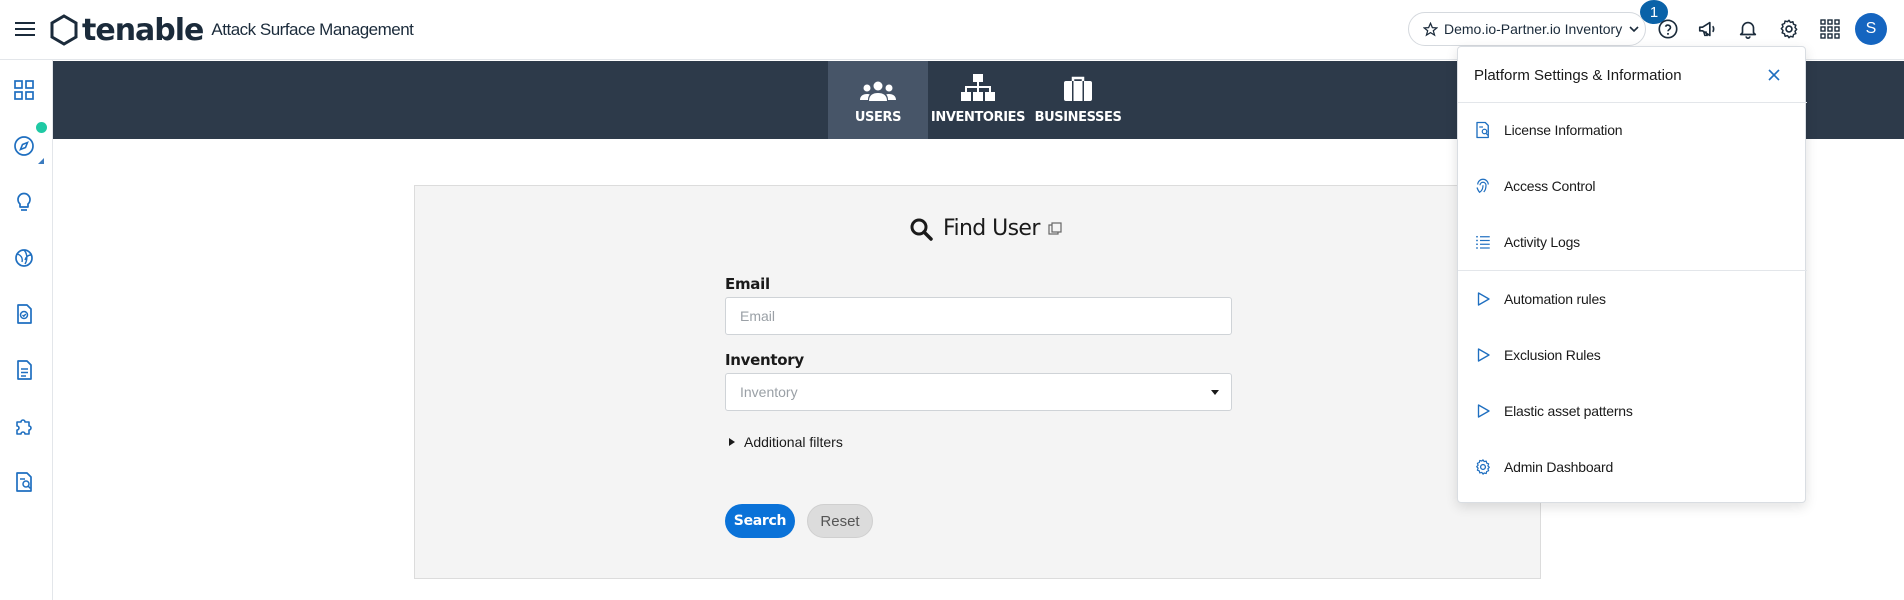 This screenshot has width=1904, height=600. I want to click on star-outline-icon, so click(1430, 29).